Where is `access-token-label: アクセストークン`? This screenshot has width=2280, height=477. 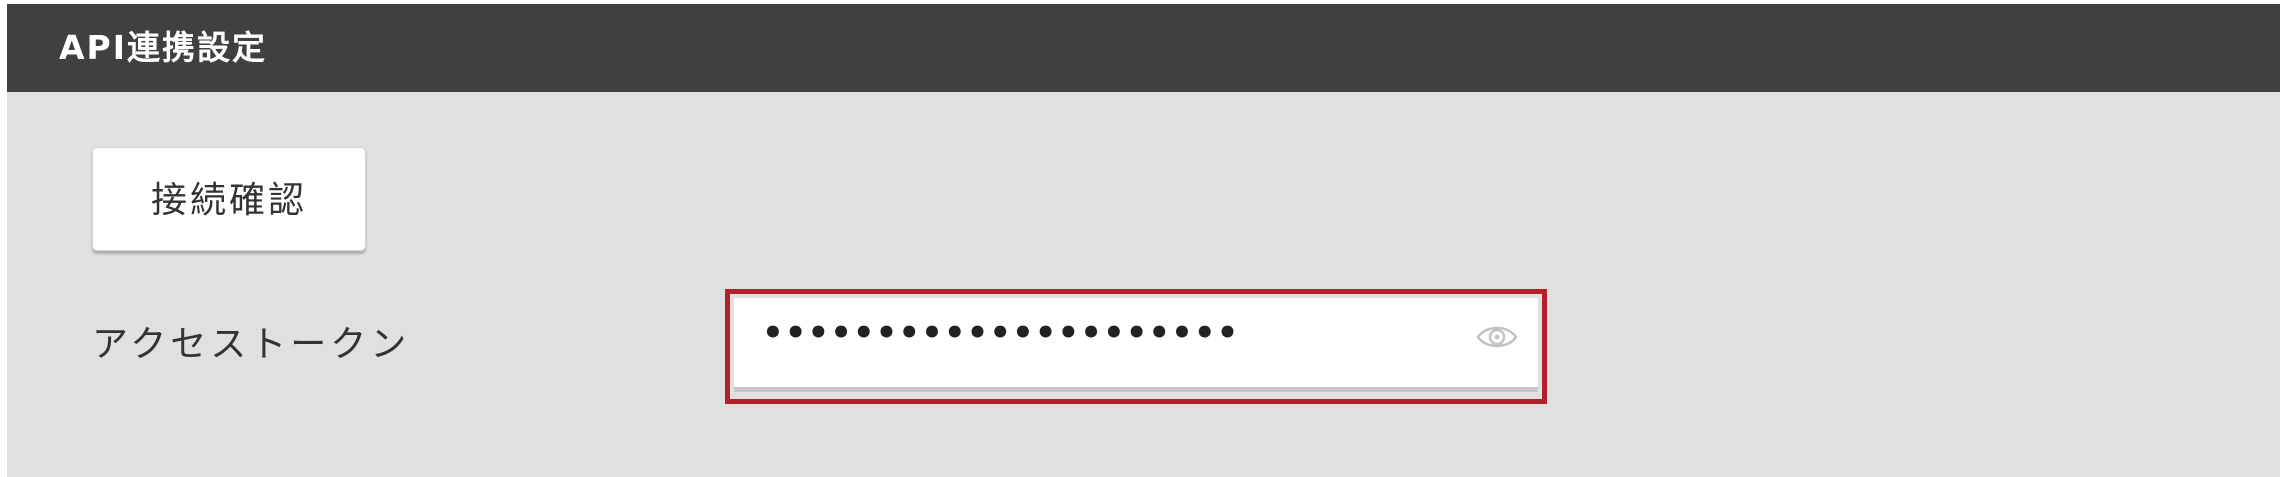
access-token-label: アクセストークン is located at coordinates (251, 344).